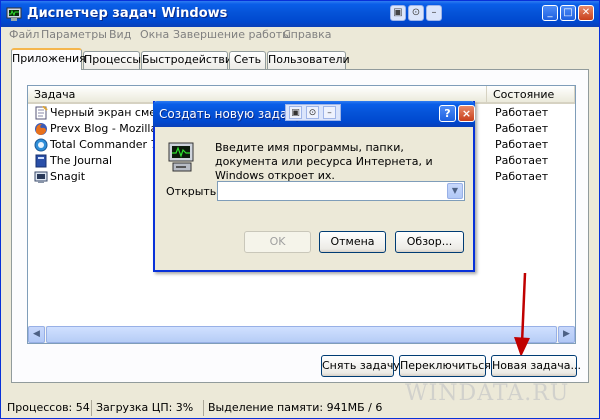 This screenshot has height=419, width=600. I want to click on minimize-button: _, so click(550, 13).